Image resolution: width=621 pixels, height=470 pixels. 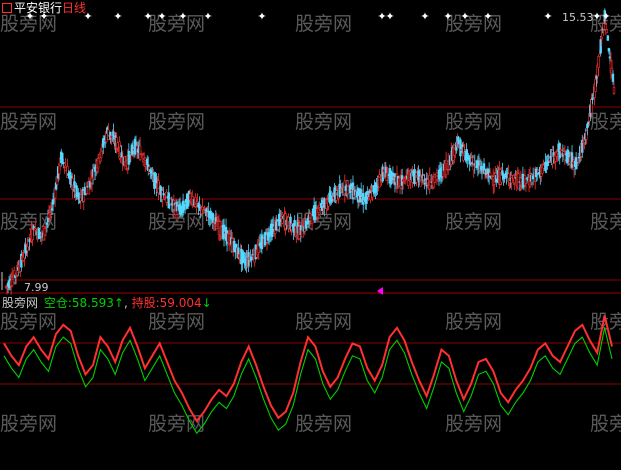 What do you see at coordinates (74, 8) in the screenshot?
I see `period-label: 日线` at bounding box center [74, 8].